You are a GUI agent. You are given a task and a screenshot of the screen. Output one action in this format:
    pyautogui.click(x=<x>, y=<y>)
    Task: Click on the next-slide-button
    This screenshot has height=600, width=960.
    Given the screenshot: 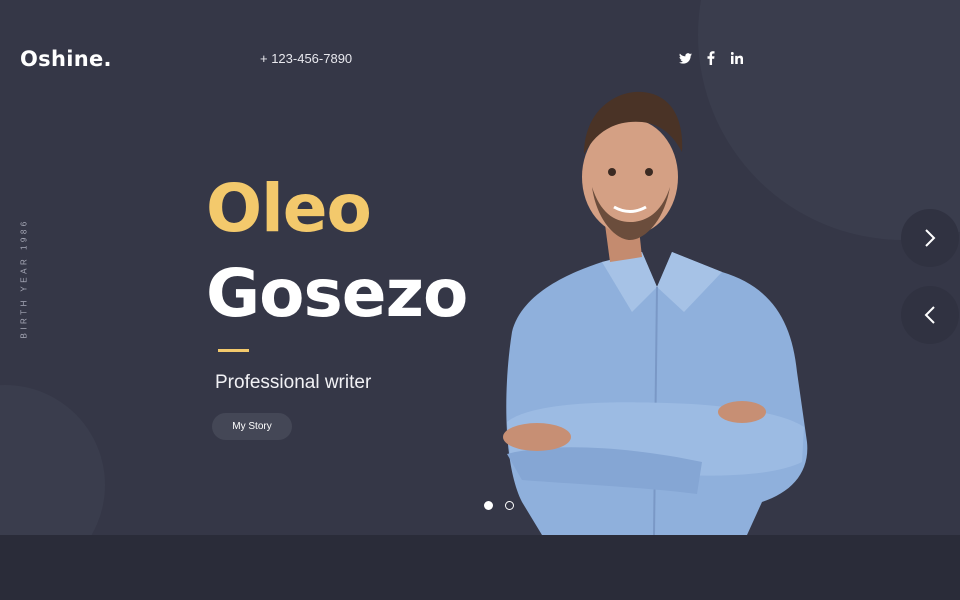 What is the action you would take?
    pyautogui.click(x=930, y=238)
    